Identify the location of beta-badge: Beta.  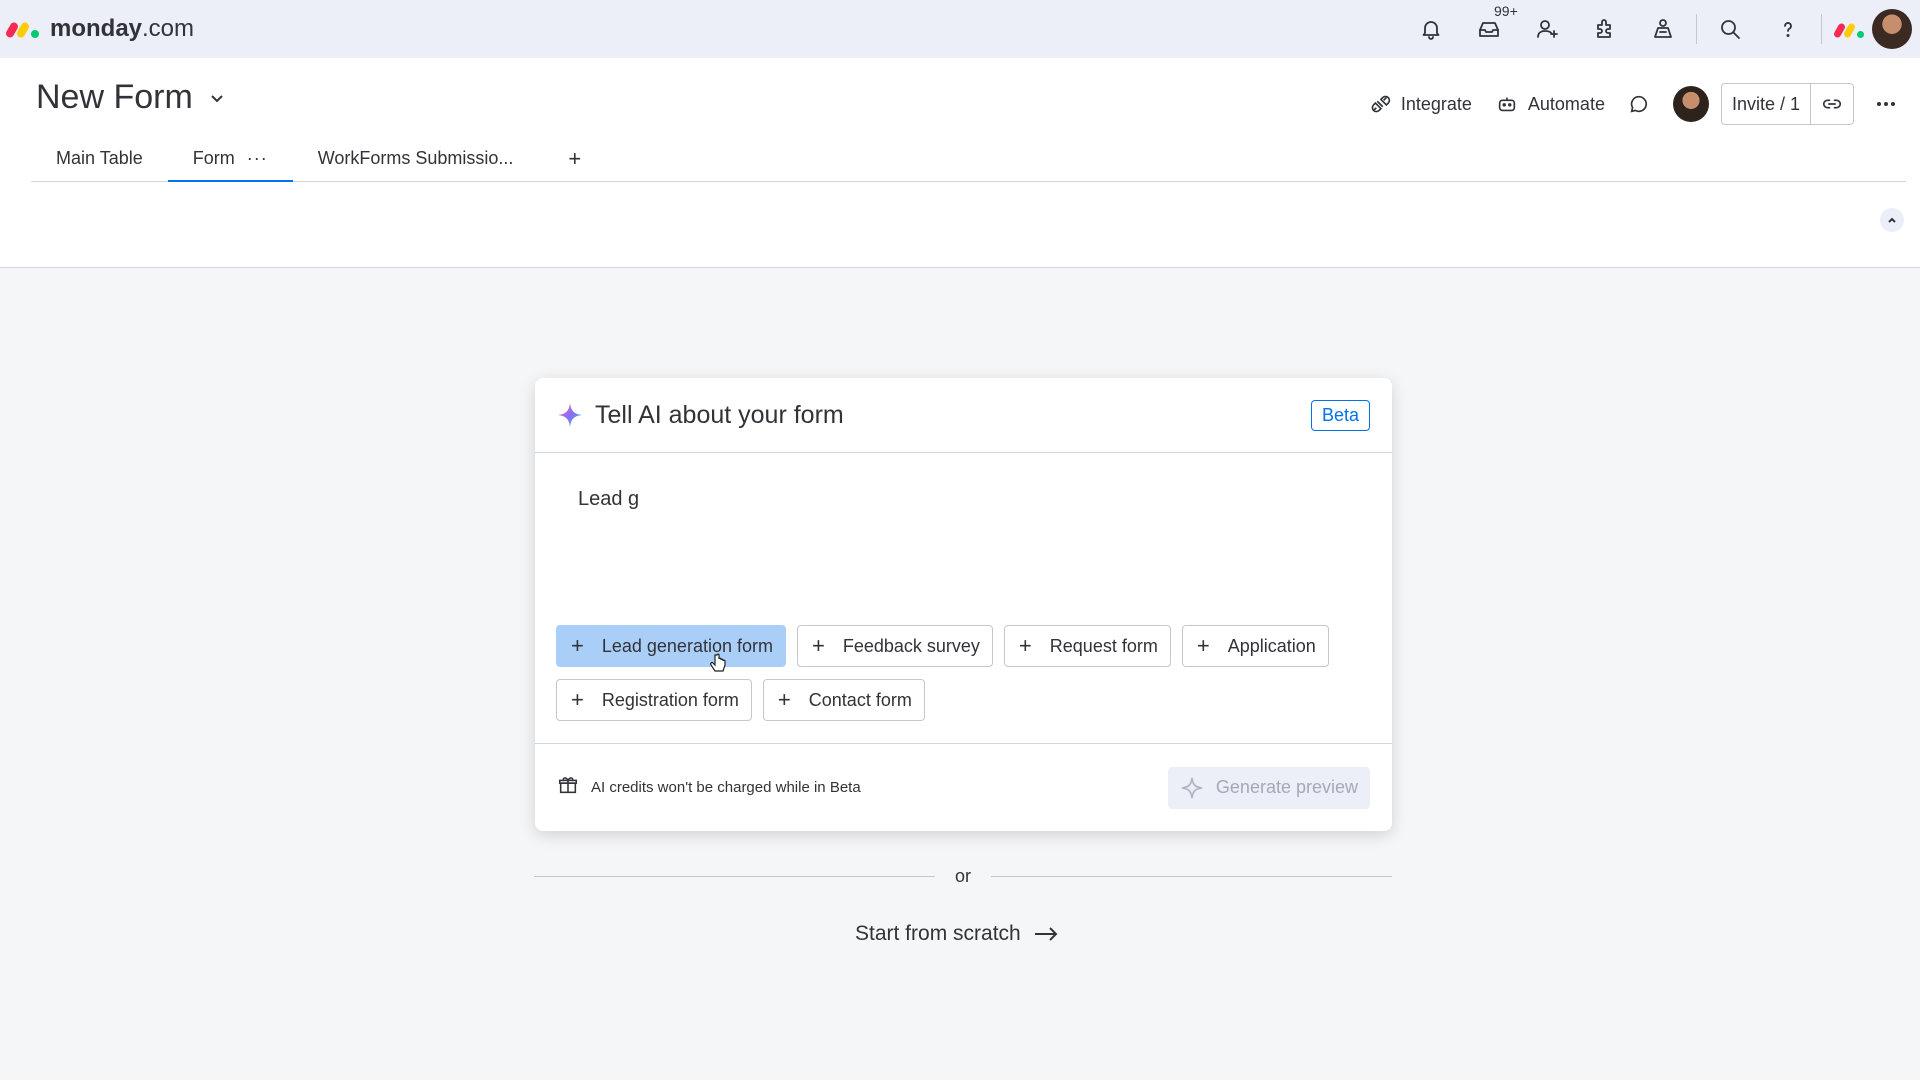
(1340, 415).